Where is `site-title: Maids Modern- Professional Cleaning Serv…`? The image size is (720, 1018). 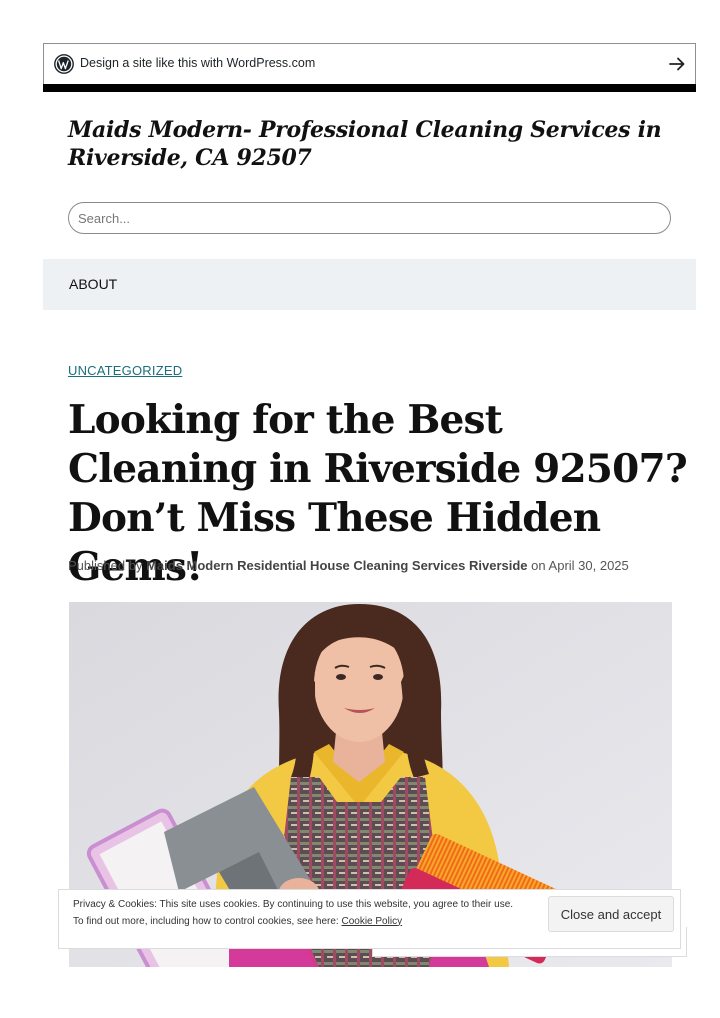 site-title: Maids Modern- Professional Cleaning Serv… is located at coordinates (368, 144).